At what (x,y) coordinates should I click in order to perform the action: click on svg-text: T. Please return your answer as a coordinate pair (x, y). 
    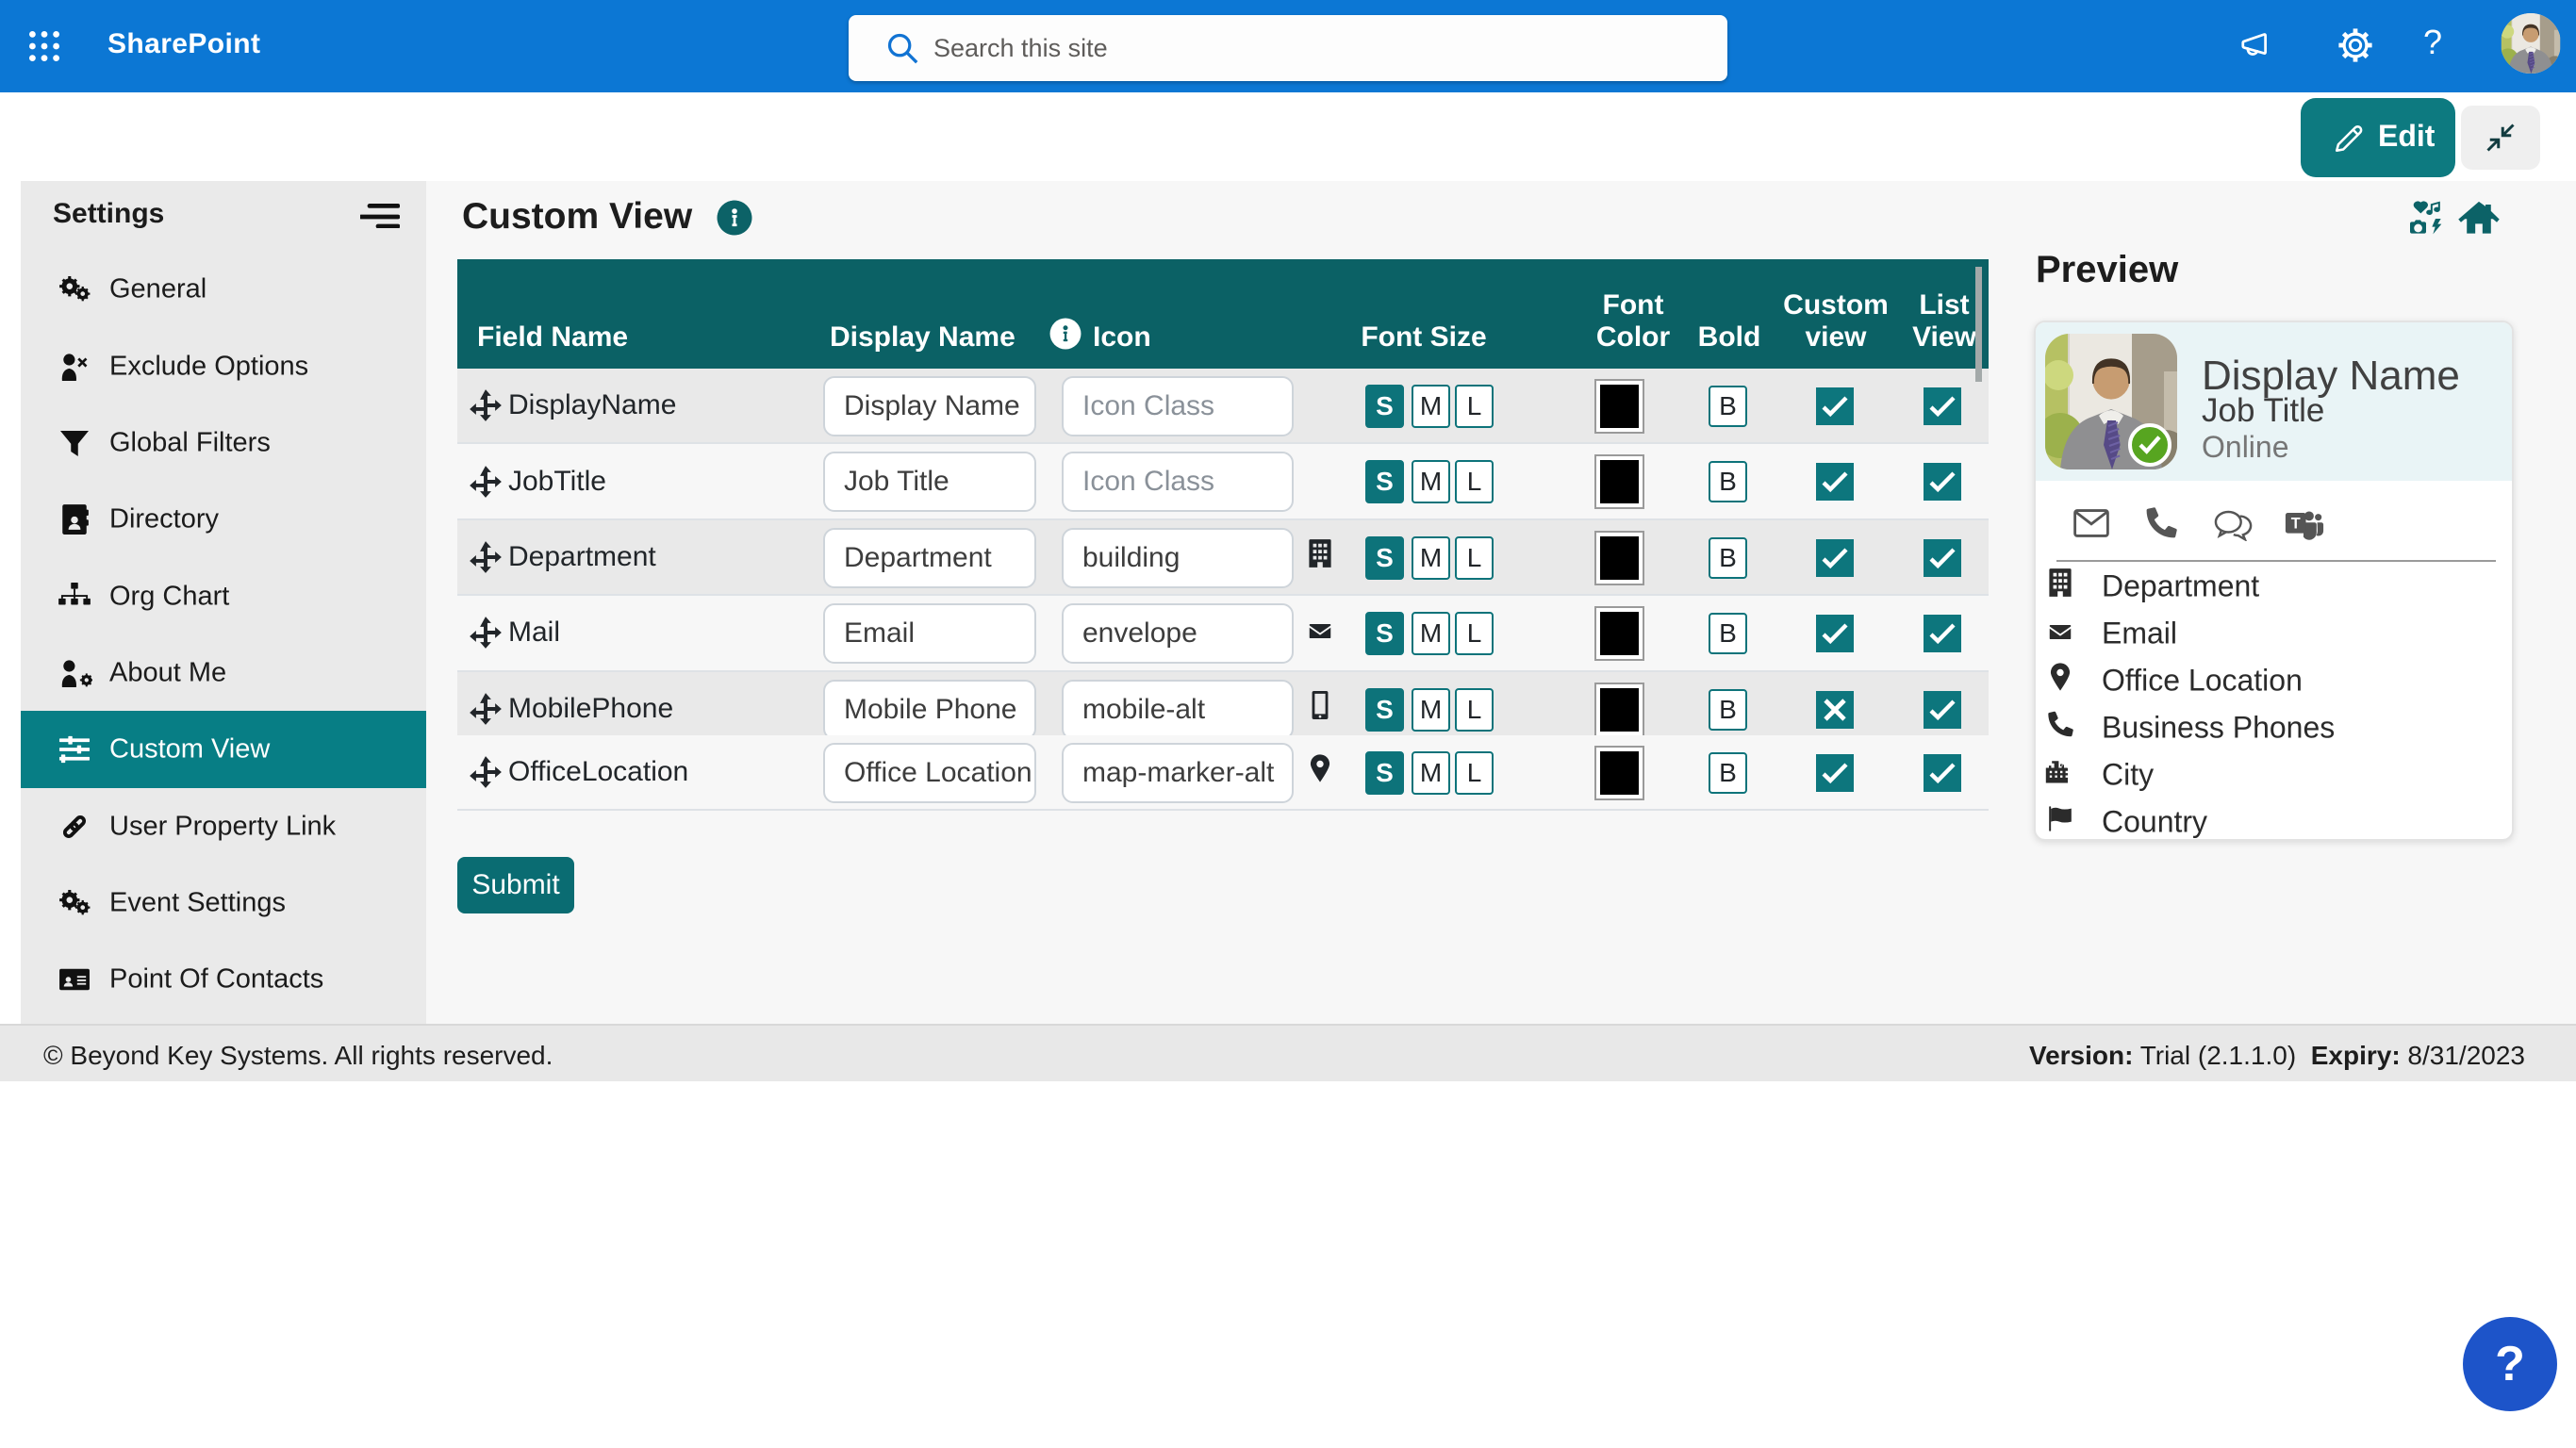
    Looking at the image, I should click on (2296, 524).